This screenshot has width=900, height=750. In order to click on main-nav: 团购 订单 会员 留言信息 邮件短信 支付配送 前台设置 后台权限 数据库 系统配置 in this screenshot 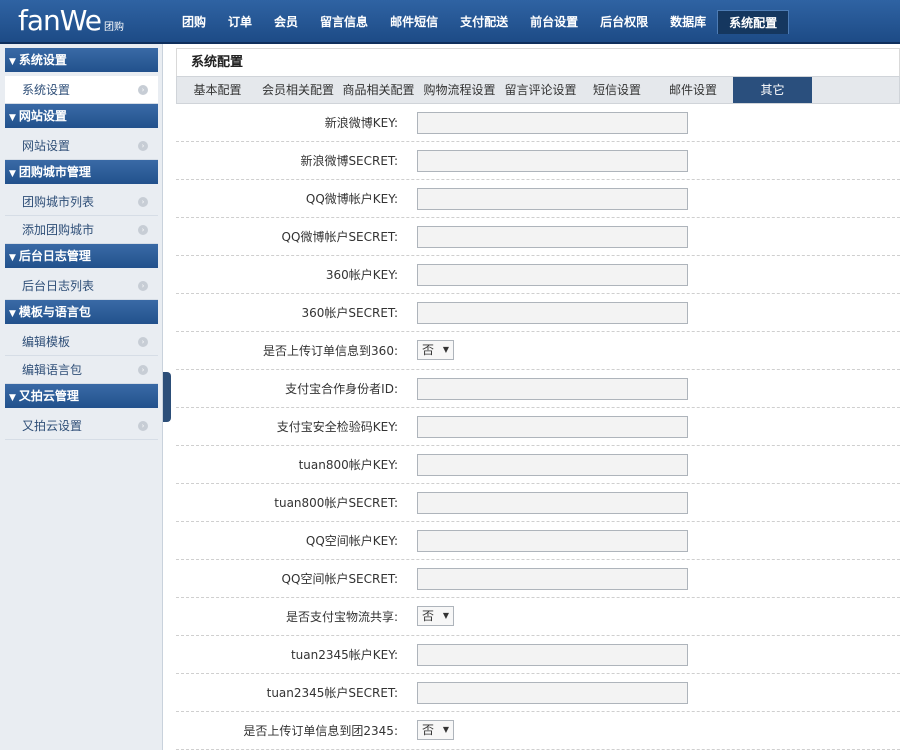, I will do `click(480, 22)`.